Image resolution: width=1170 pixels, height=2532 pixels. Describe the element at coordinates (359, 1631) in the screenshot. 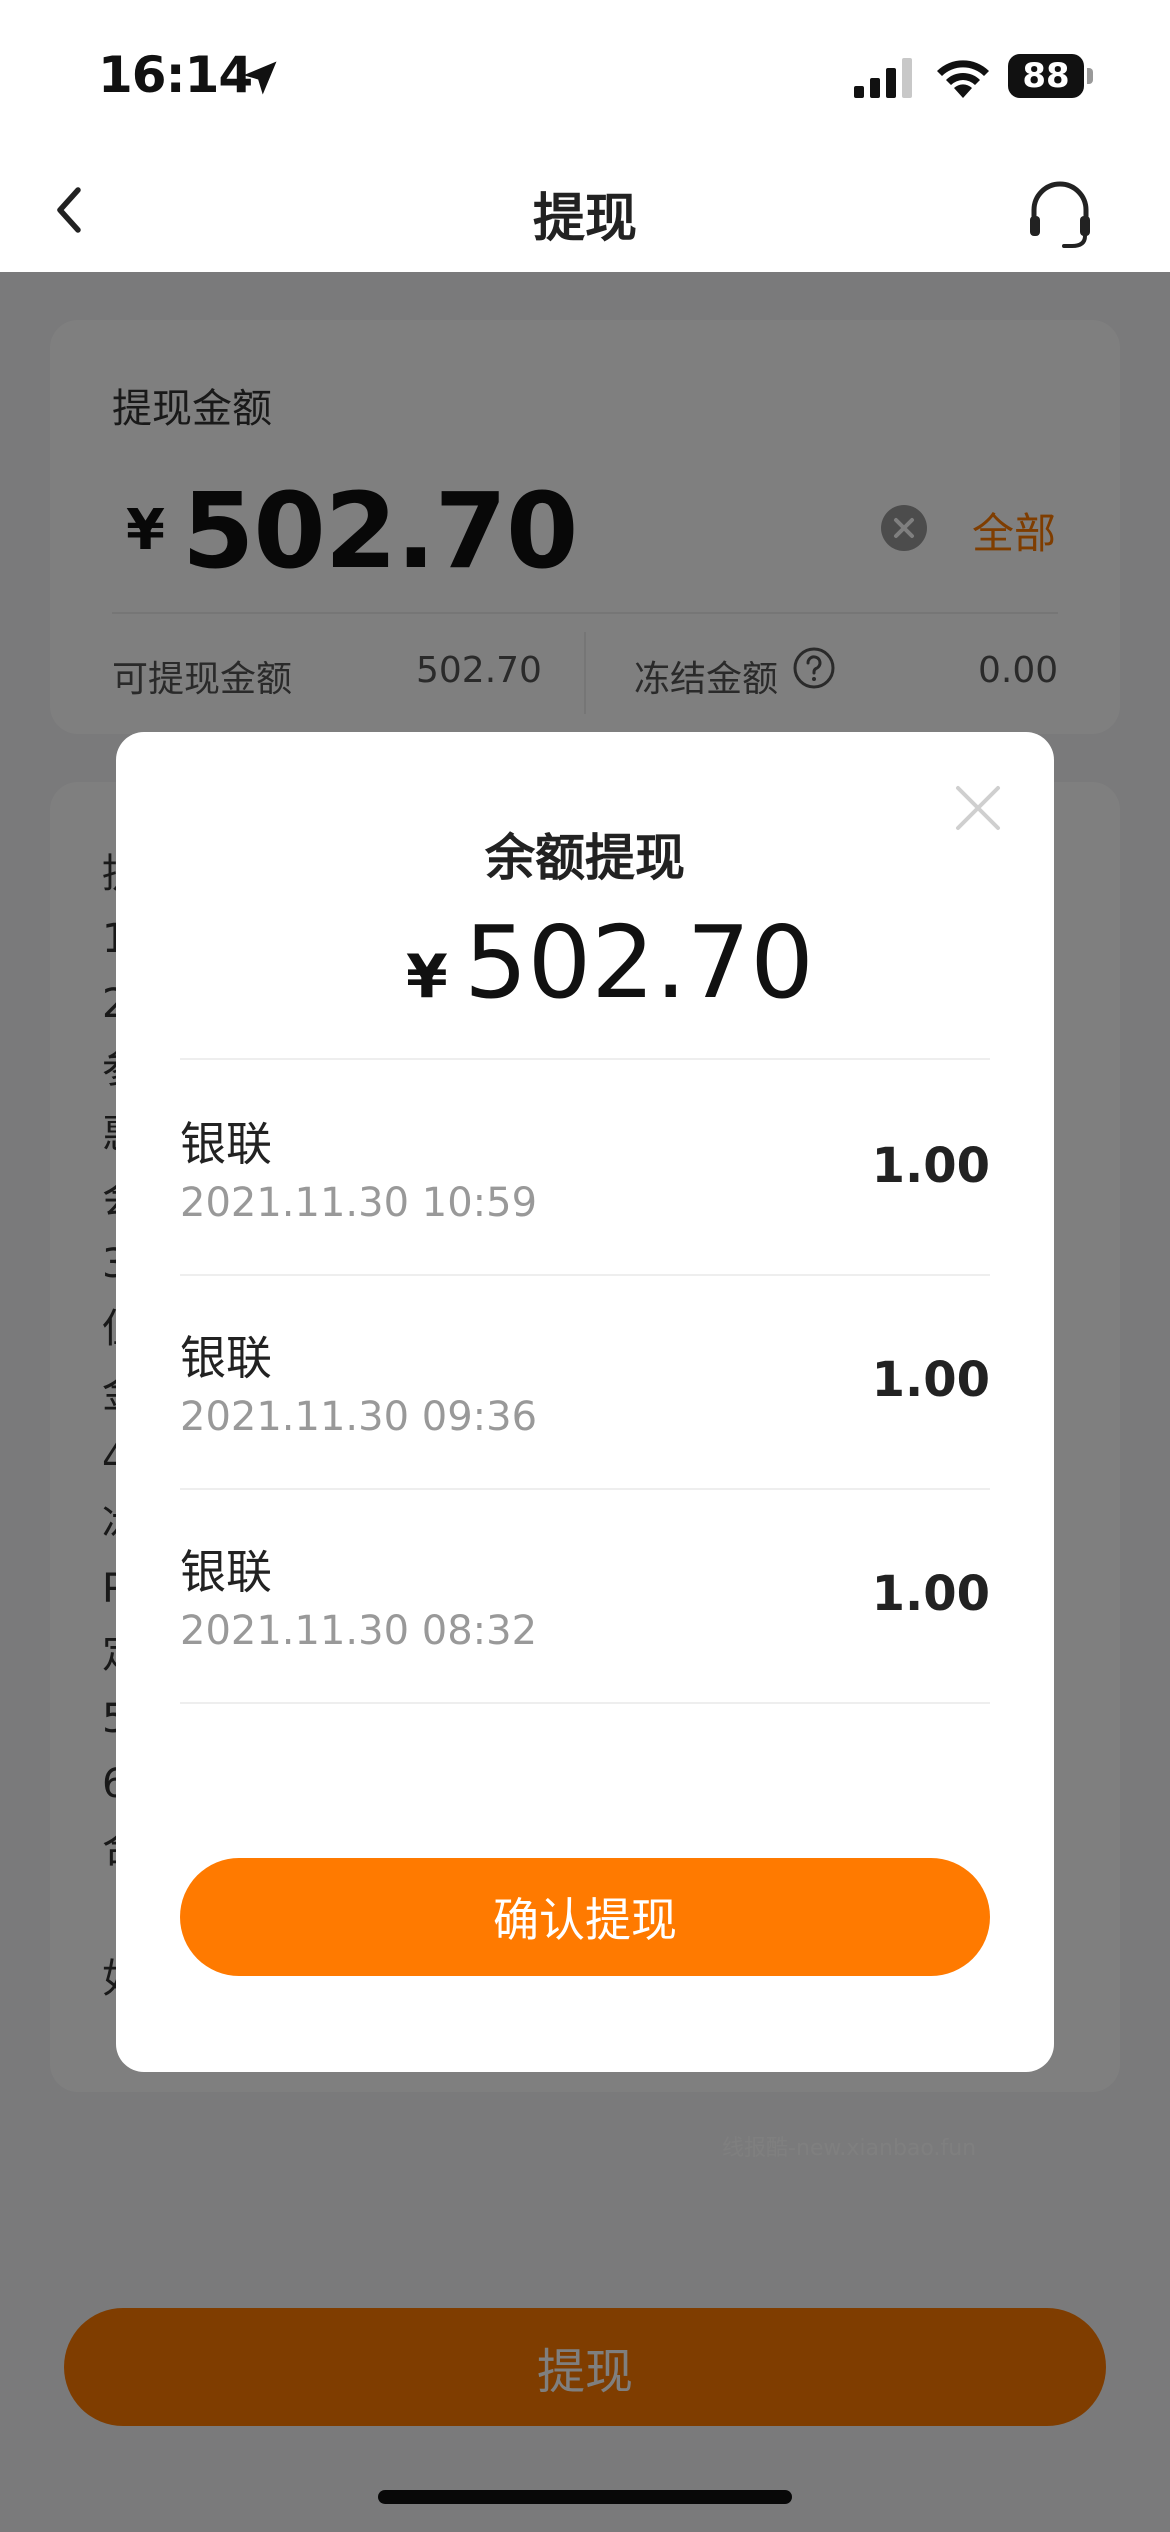

I see `item-time: 2021.11.30 08:32` at that location.